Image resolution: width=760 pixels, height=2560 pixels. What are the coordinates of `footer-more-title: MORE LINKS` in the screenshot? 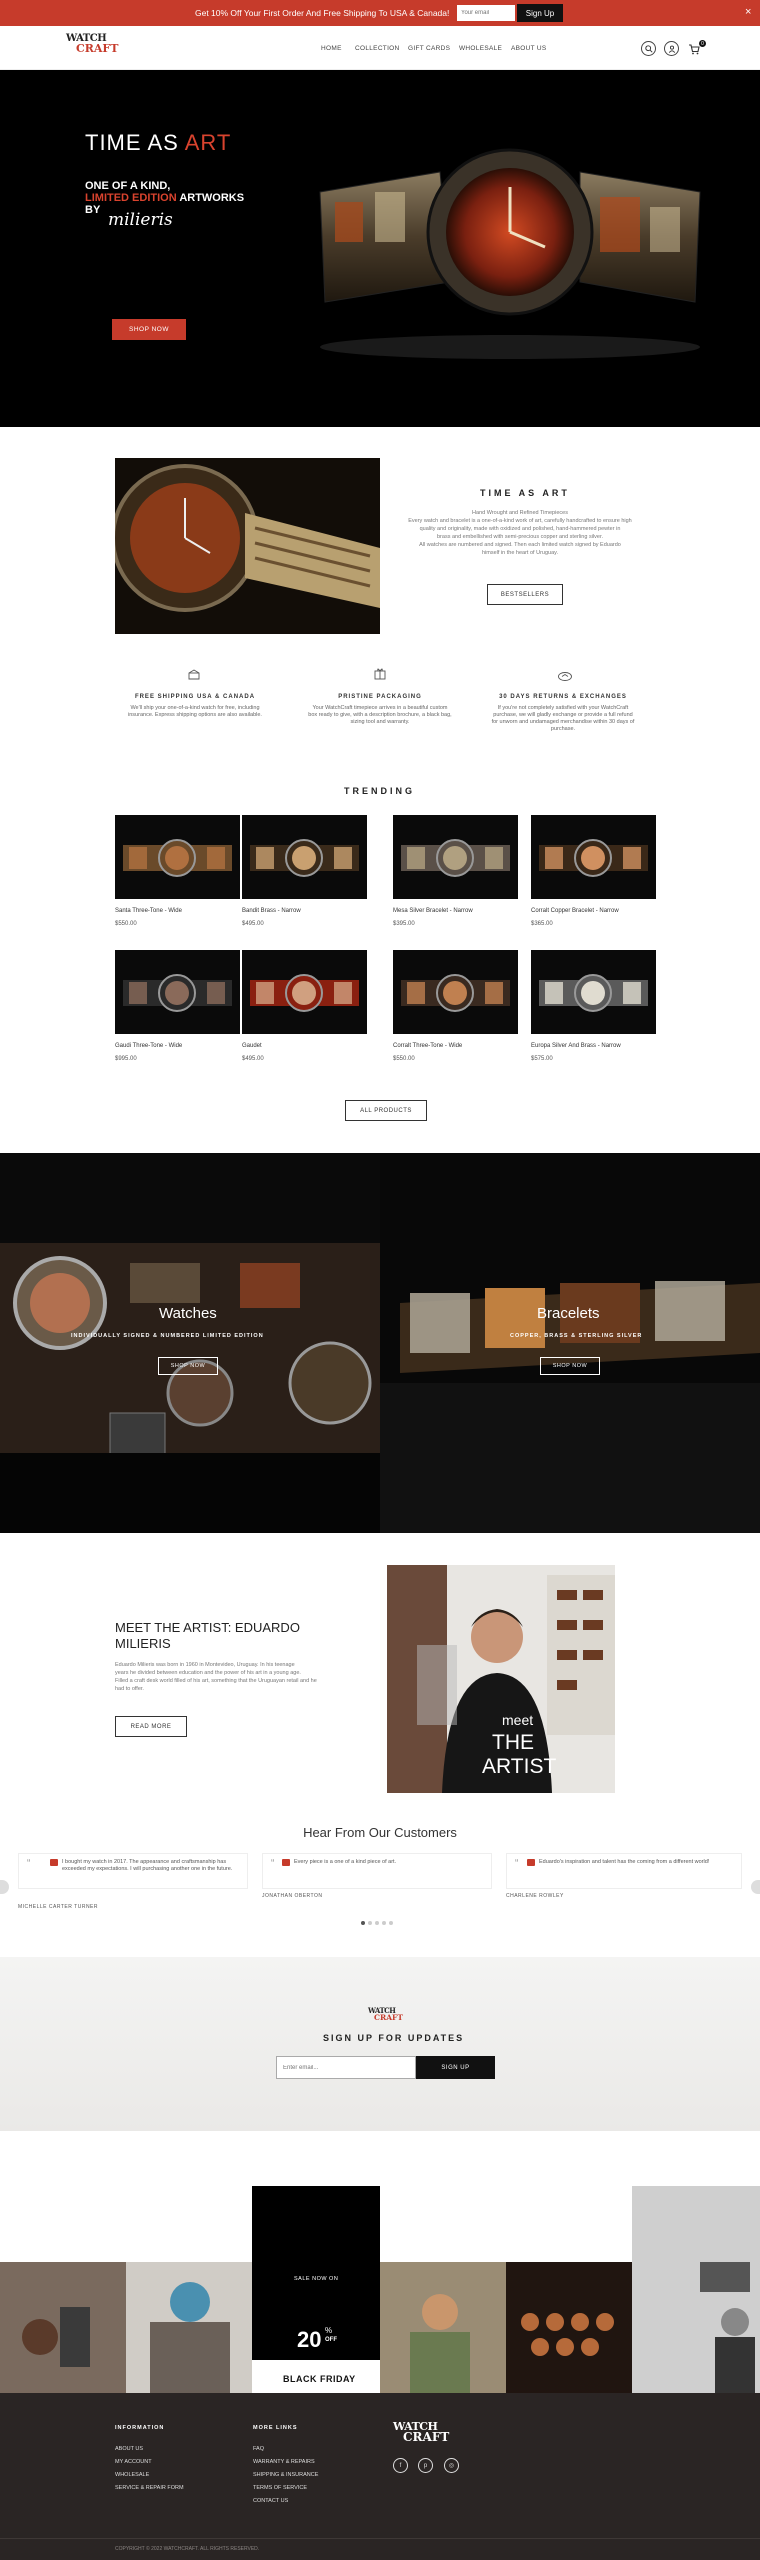 It's located at (275, 2428).